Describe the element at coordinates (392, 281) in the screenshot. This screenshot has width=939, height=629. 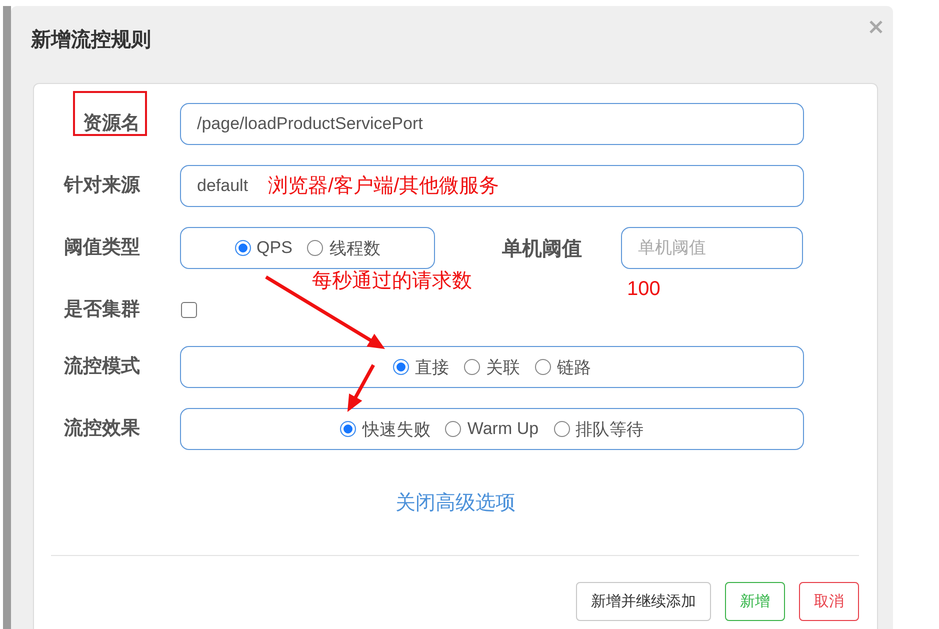
I see `annotation-note: 每秒通过的请求数` at that location.